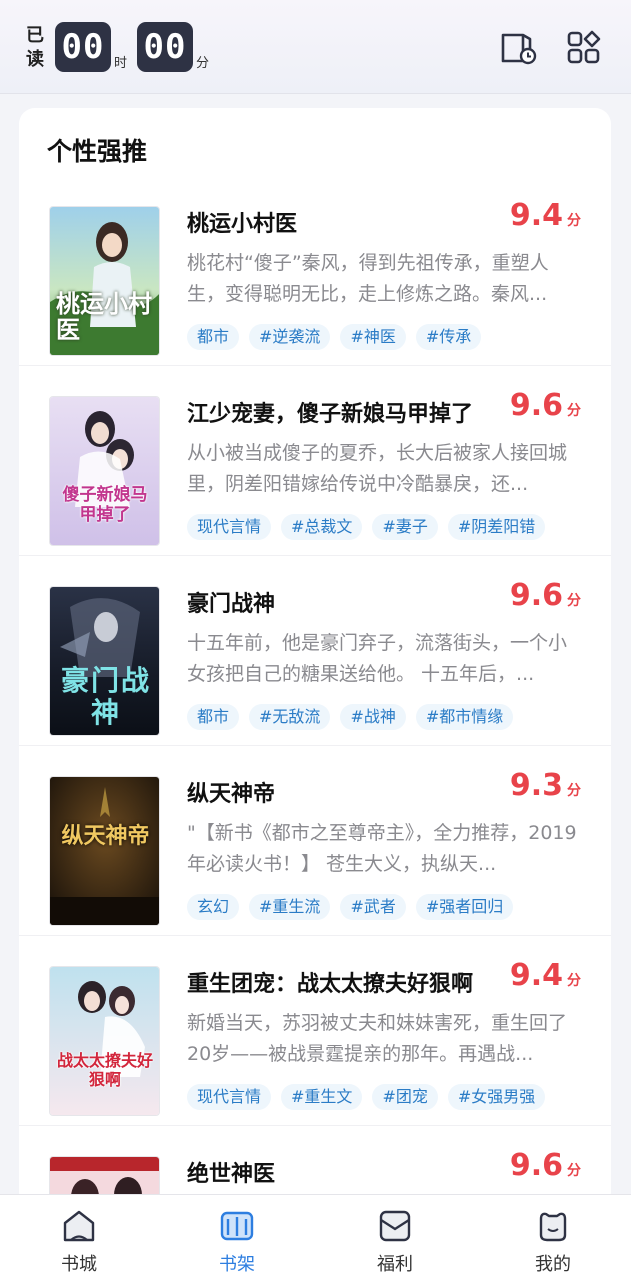 The width and height of the screenshot is (631, 1280). I want to click on bookstore-icon, so click(79, 1226).